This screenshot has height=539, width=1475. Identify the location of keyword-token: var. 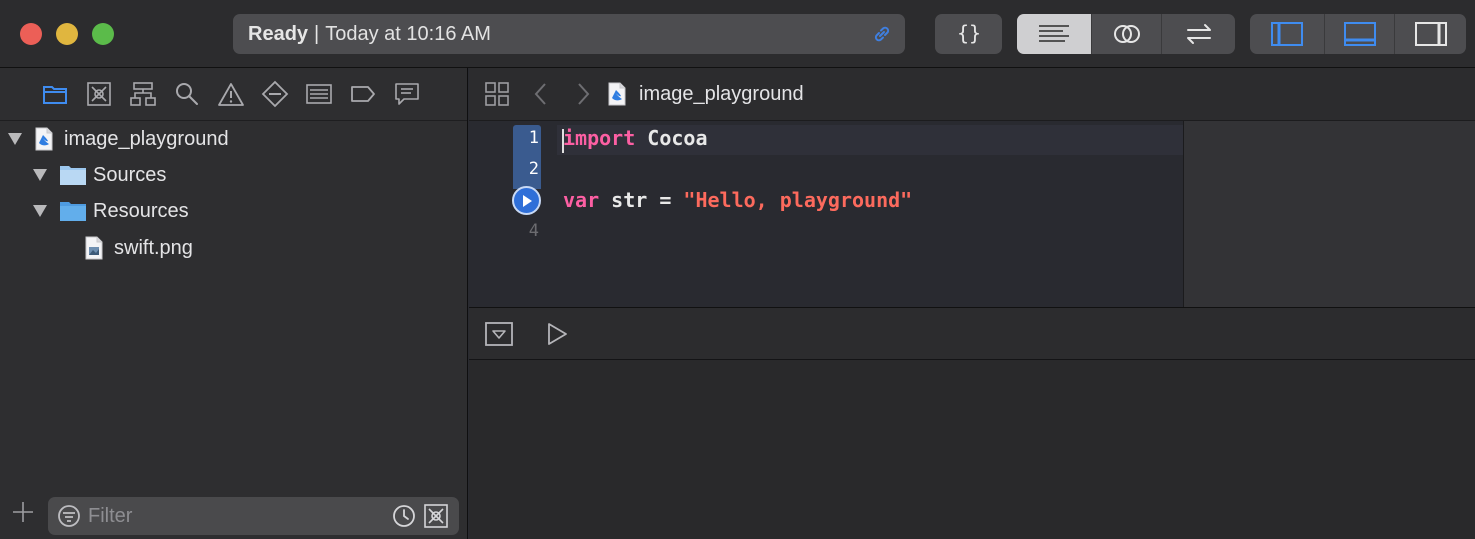
(581, 200).